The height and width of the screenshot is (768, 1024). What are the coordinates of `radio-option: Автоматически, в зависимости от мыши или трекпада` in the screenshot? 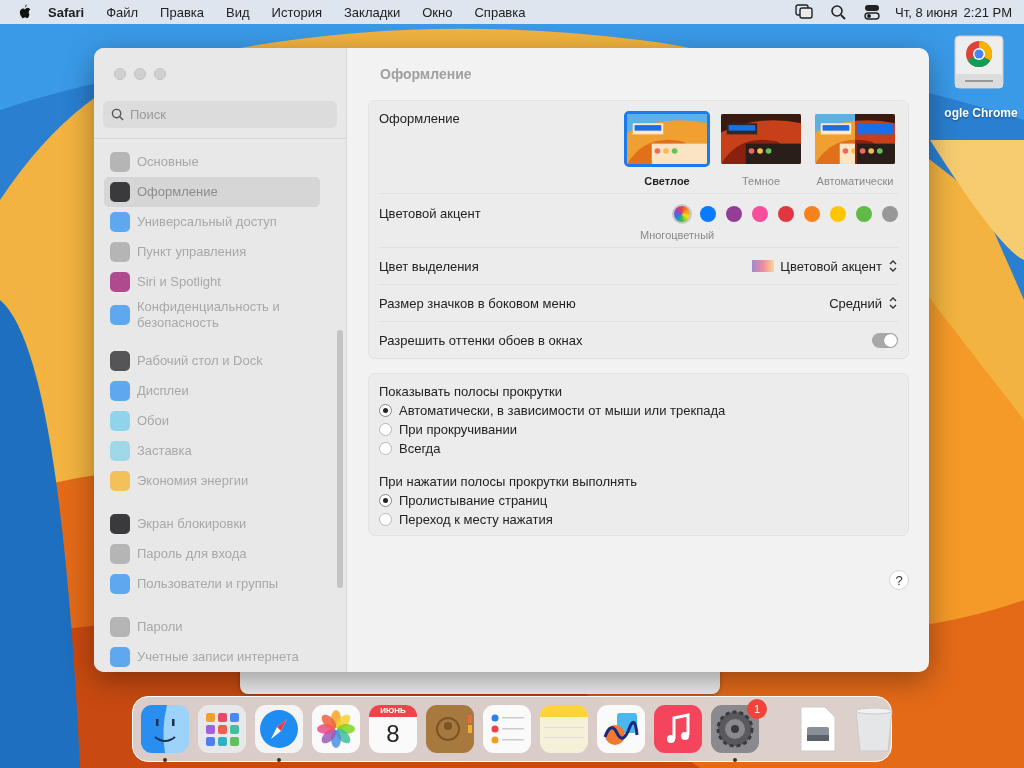 It's located at (638, 410).